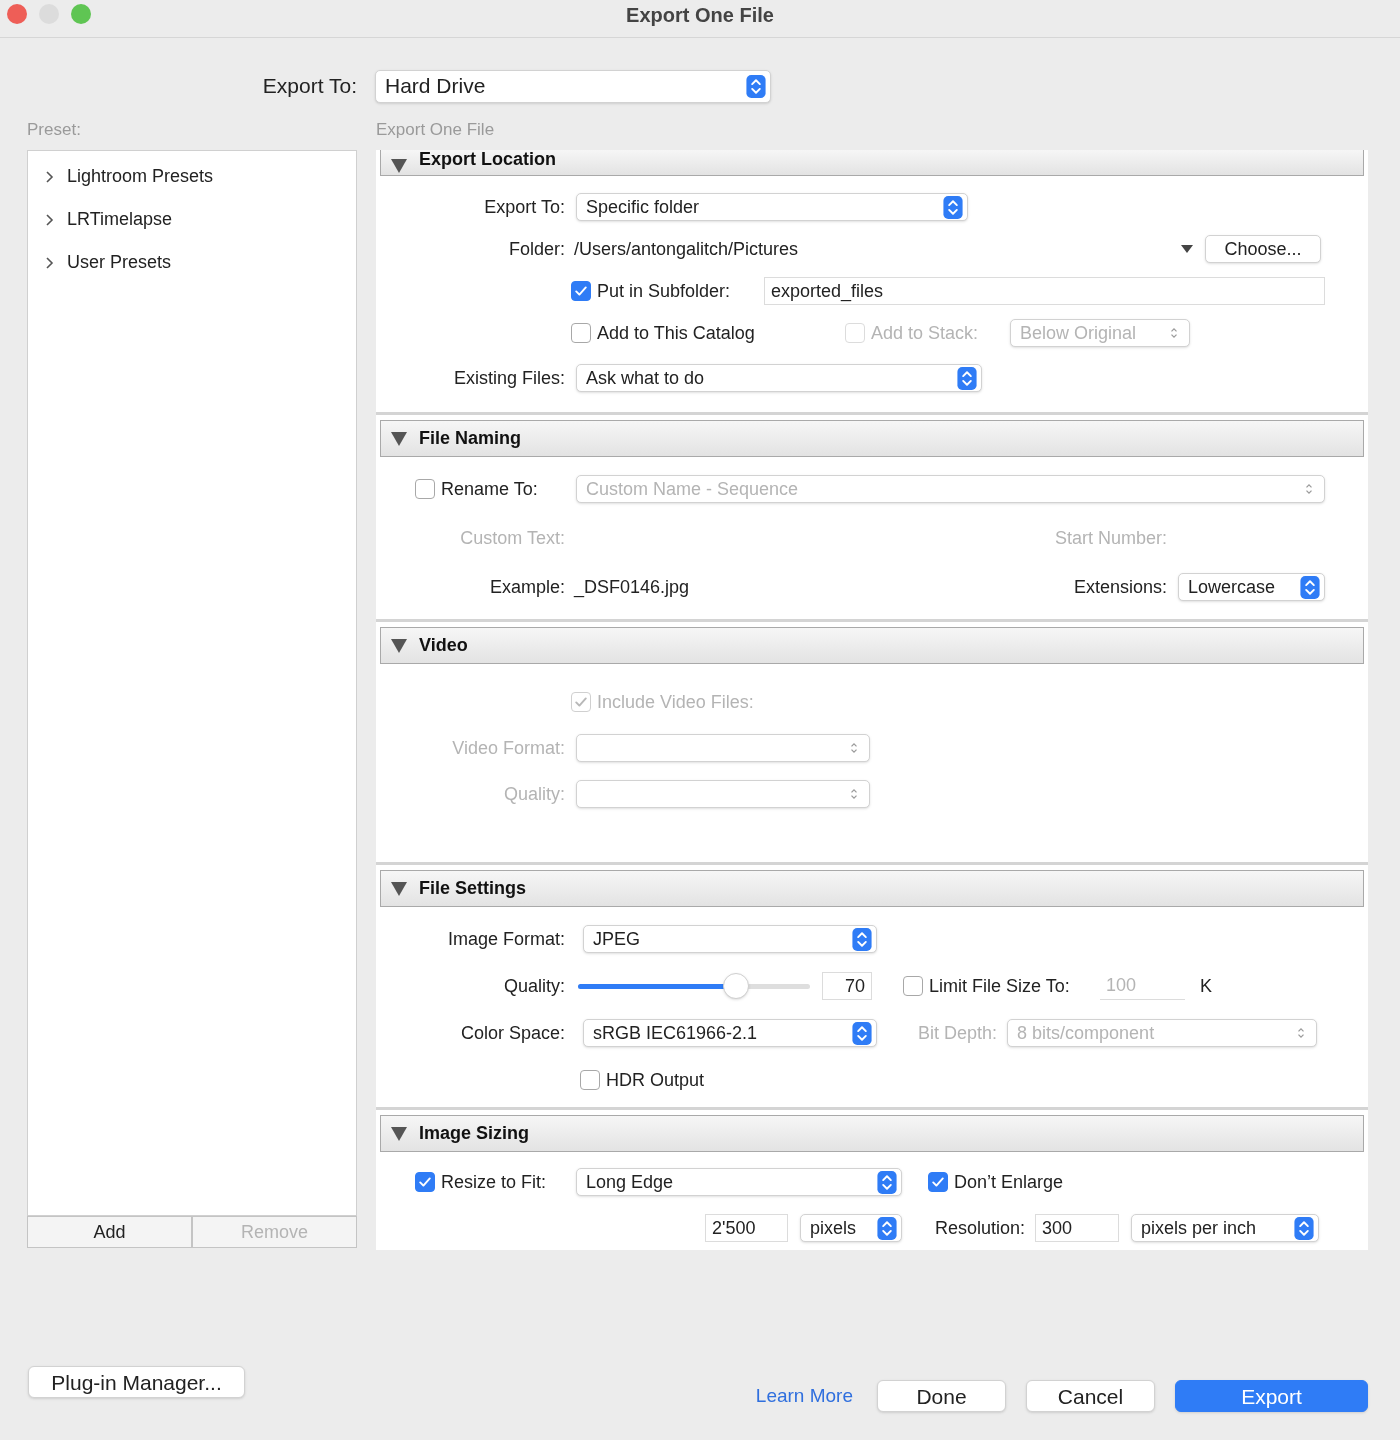 The height and width of the screenshot is (1440, 1400). What do you see at coordinates (1271, 1396) in the screenshot?
I see `dialog-button: Export` at bounding box center [1271, 1396].